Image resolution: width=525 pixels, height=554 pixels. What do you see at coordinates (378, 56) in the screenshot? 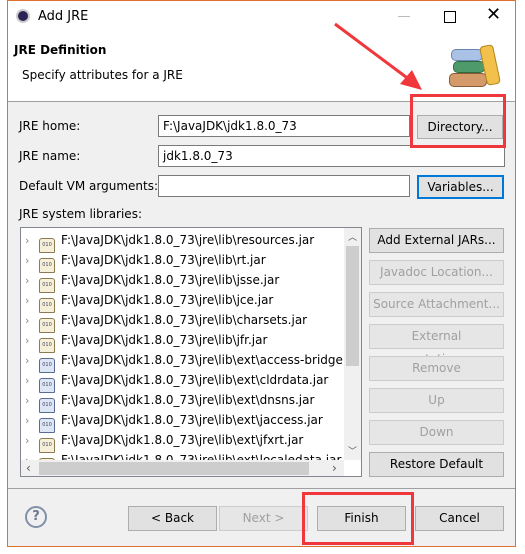
I see `annotation-arrow` at bounding box center [378, 56].